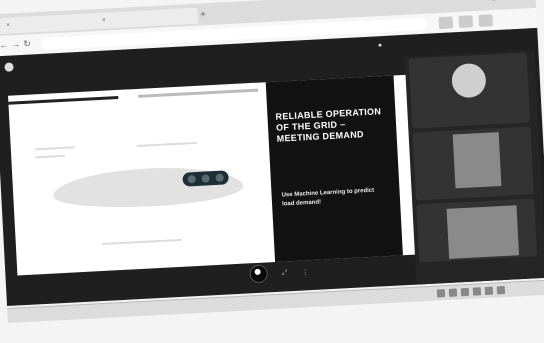  I want to click on avatar, so click(469, 81).